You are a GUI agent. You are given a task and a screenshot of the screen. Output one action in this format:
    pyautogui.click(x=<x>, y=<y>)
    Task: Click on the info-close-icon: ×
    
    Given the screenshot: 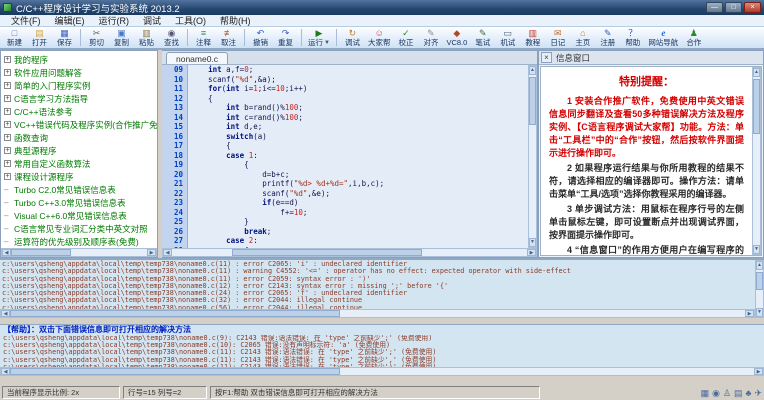 What is the action you would take?
    pyautogui.click(x=546, y=57)
    